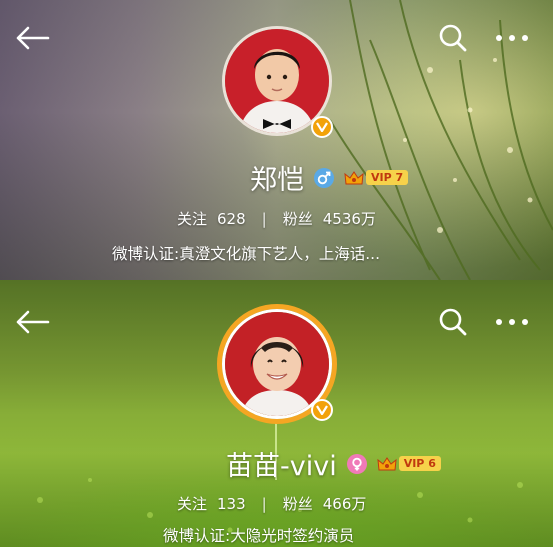  Describe the element at coordinates (324, 177) in the screenshot. I see `male-symbol-icon` at that location.